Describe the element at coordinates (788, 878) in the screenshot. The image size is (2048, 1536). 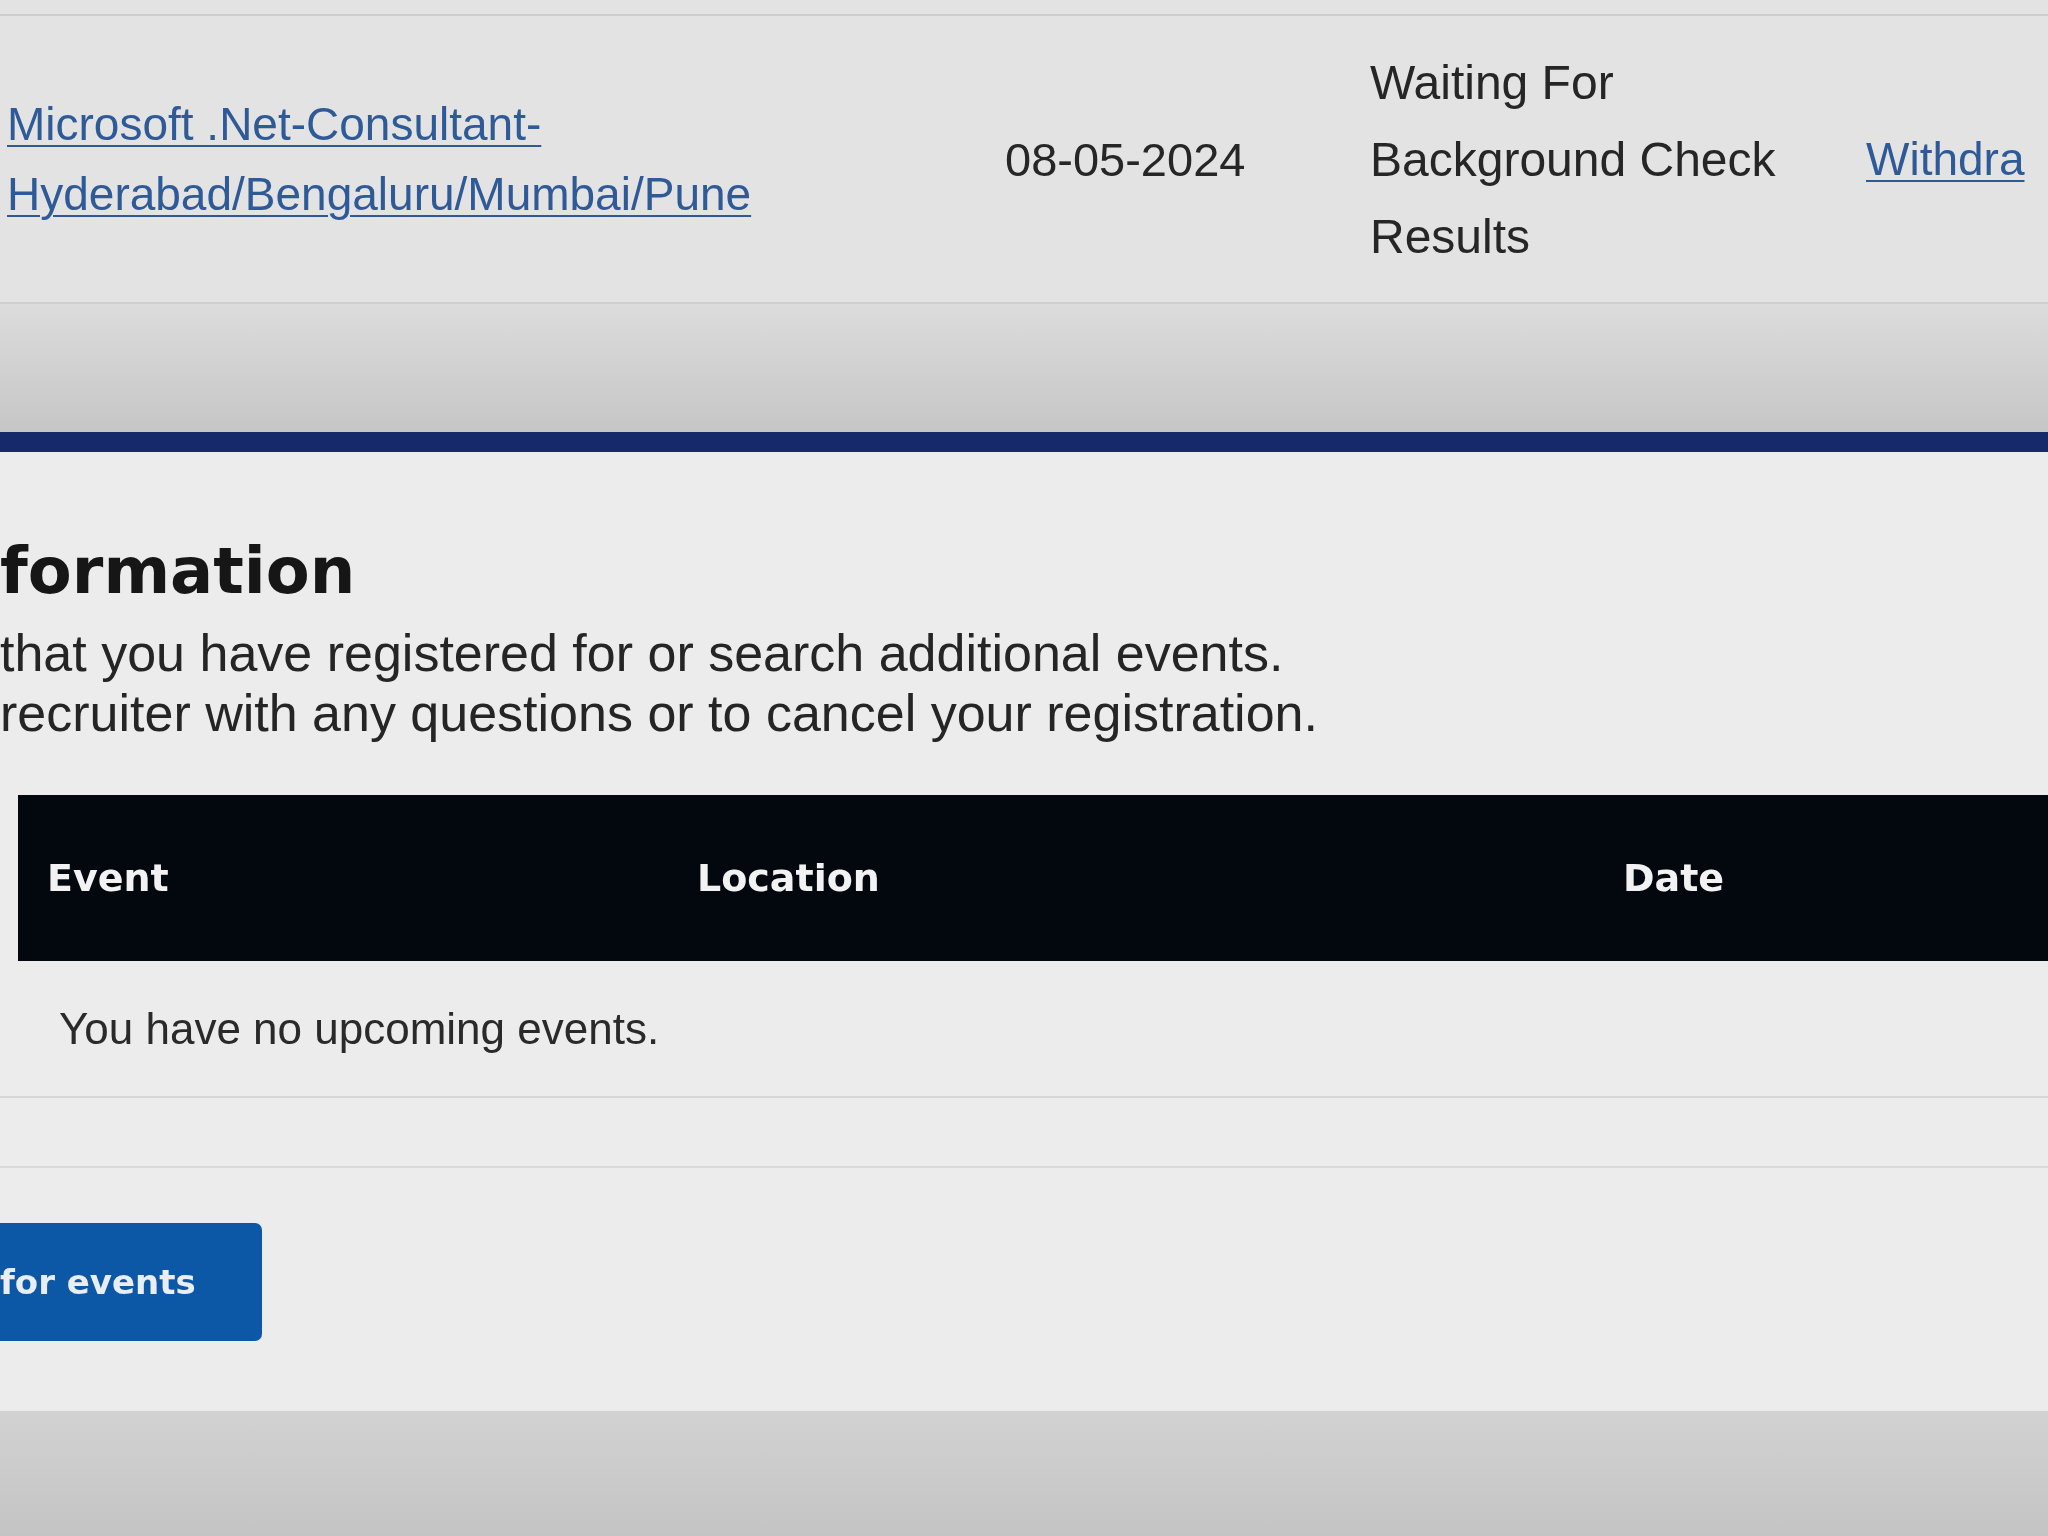
I see `column-header: Location` at that location.